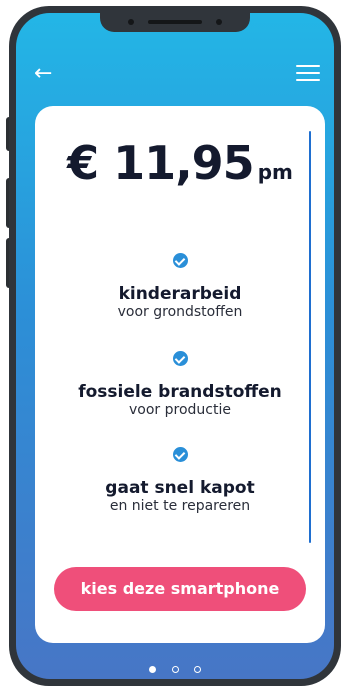 The height and width of the screenshot is (691, 348). Describe the element at coordinates (180, 506) in the screenshot. I see `feature-subtitle: en niet te repareren` at that location.